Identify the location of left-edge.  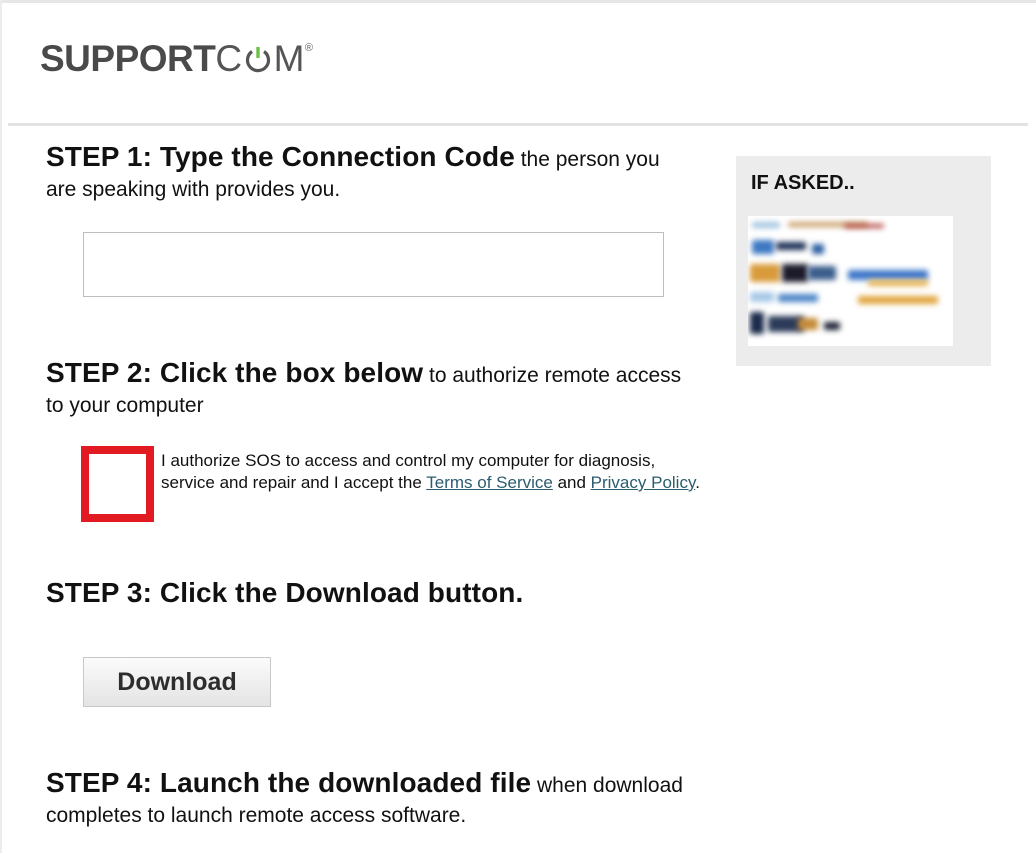
(1, 426).